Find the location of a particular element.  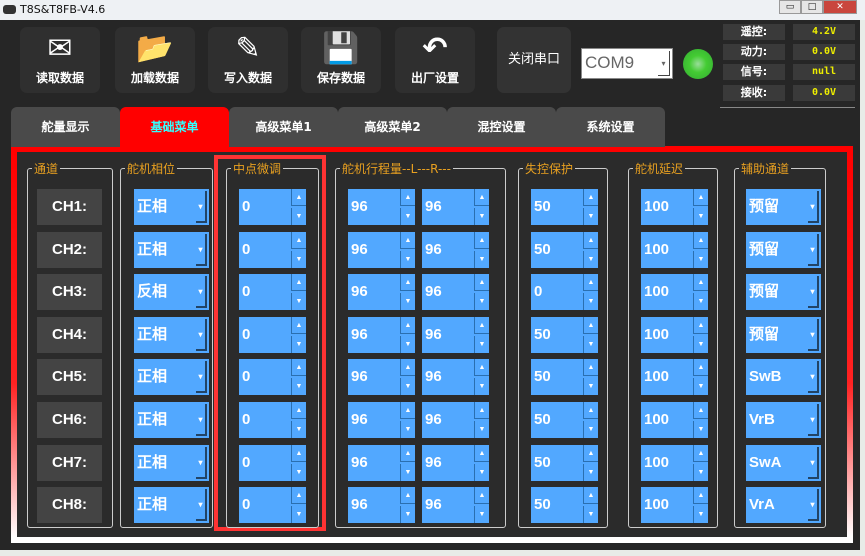

toolbar-button-1: 📂 加载数据 is located at coordinates (155, 60).